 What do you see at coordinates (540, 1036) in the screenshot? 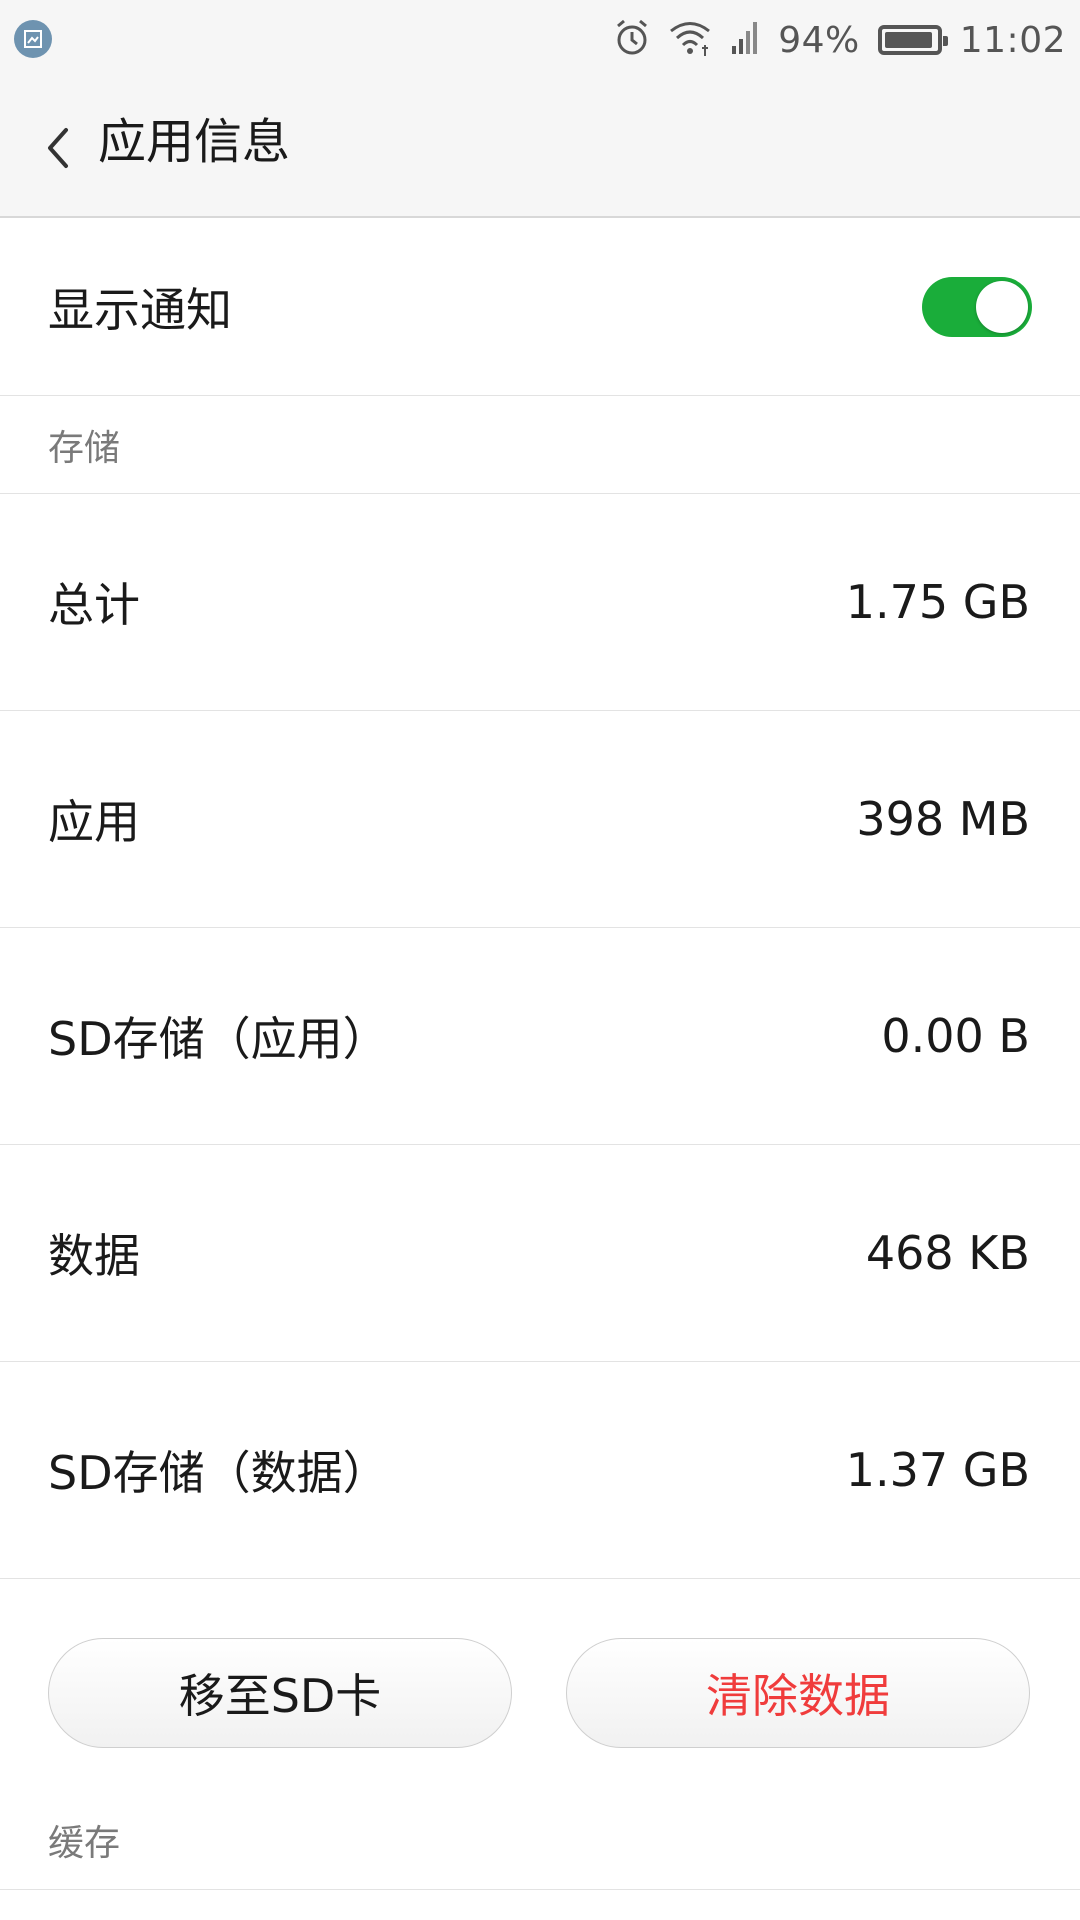
I see `storage-row-sd-app: SD存储（应用） 0.00 B` at bounding box center [540, 1036].